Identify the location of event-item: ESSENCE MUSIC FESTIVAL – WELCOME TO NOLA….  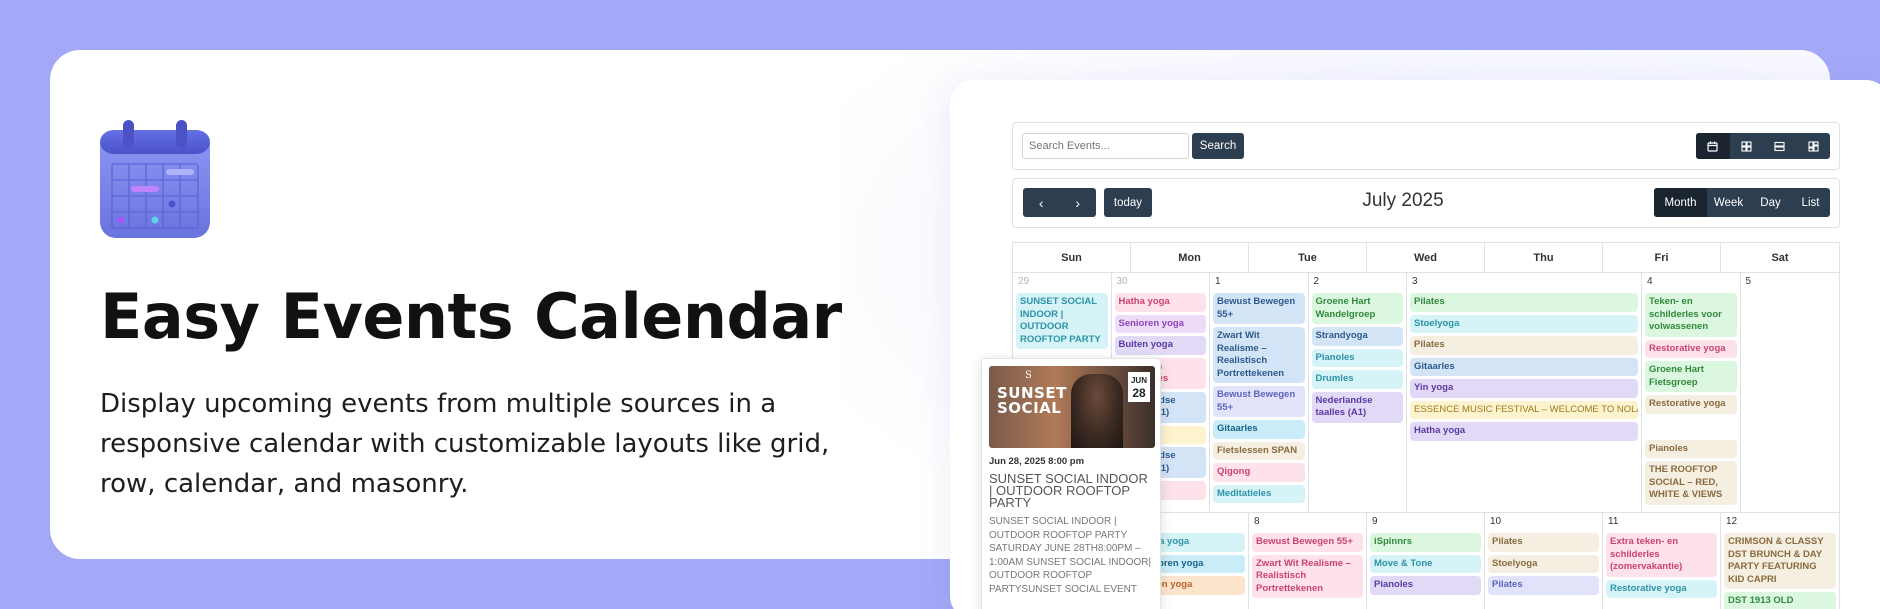
(1524, 409).